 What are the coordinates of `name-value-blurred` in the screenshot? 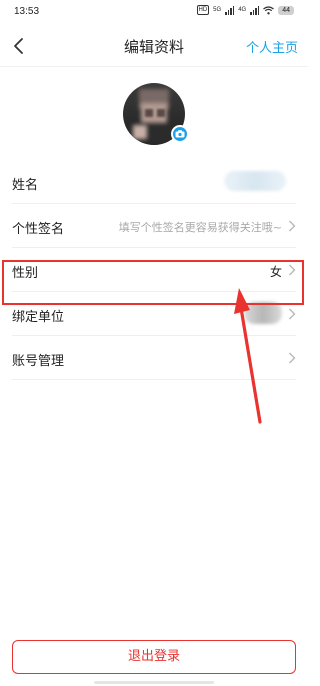 It's located at (255, 181).